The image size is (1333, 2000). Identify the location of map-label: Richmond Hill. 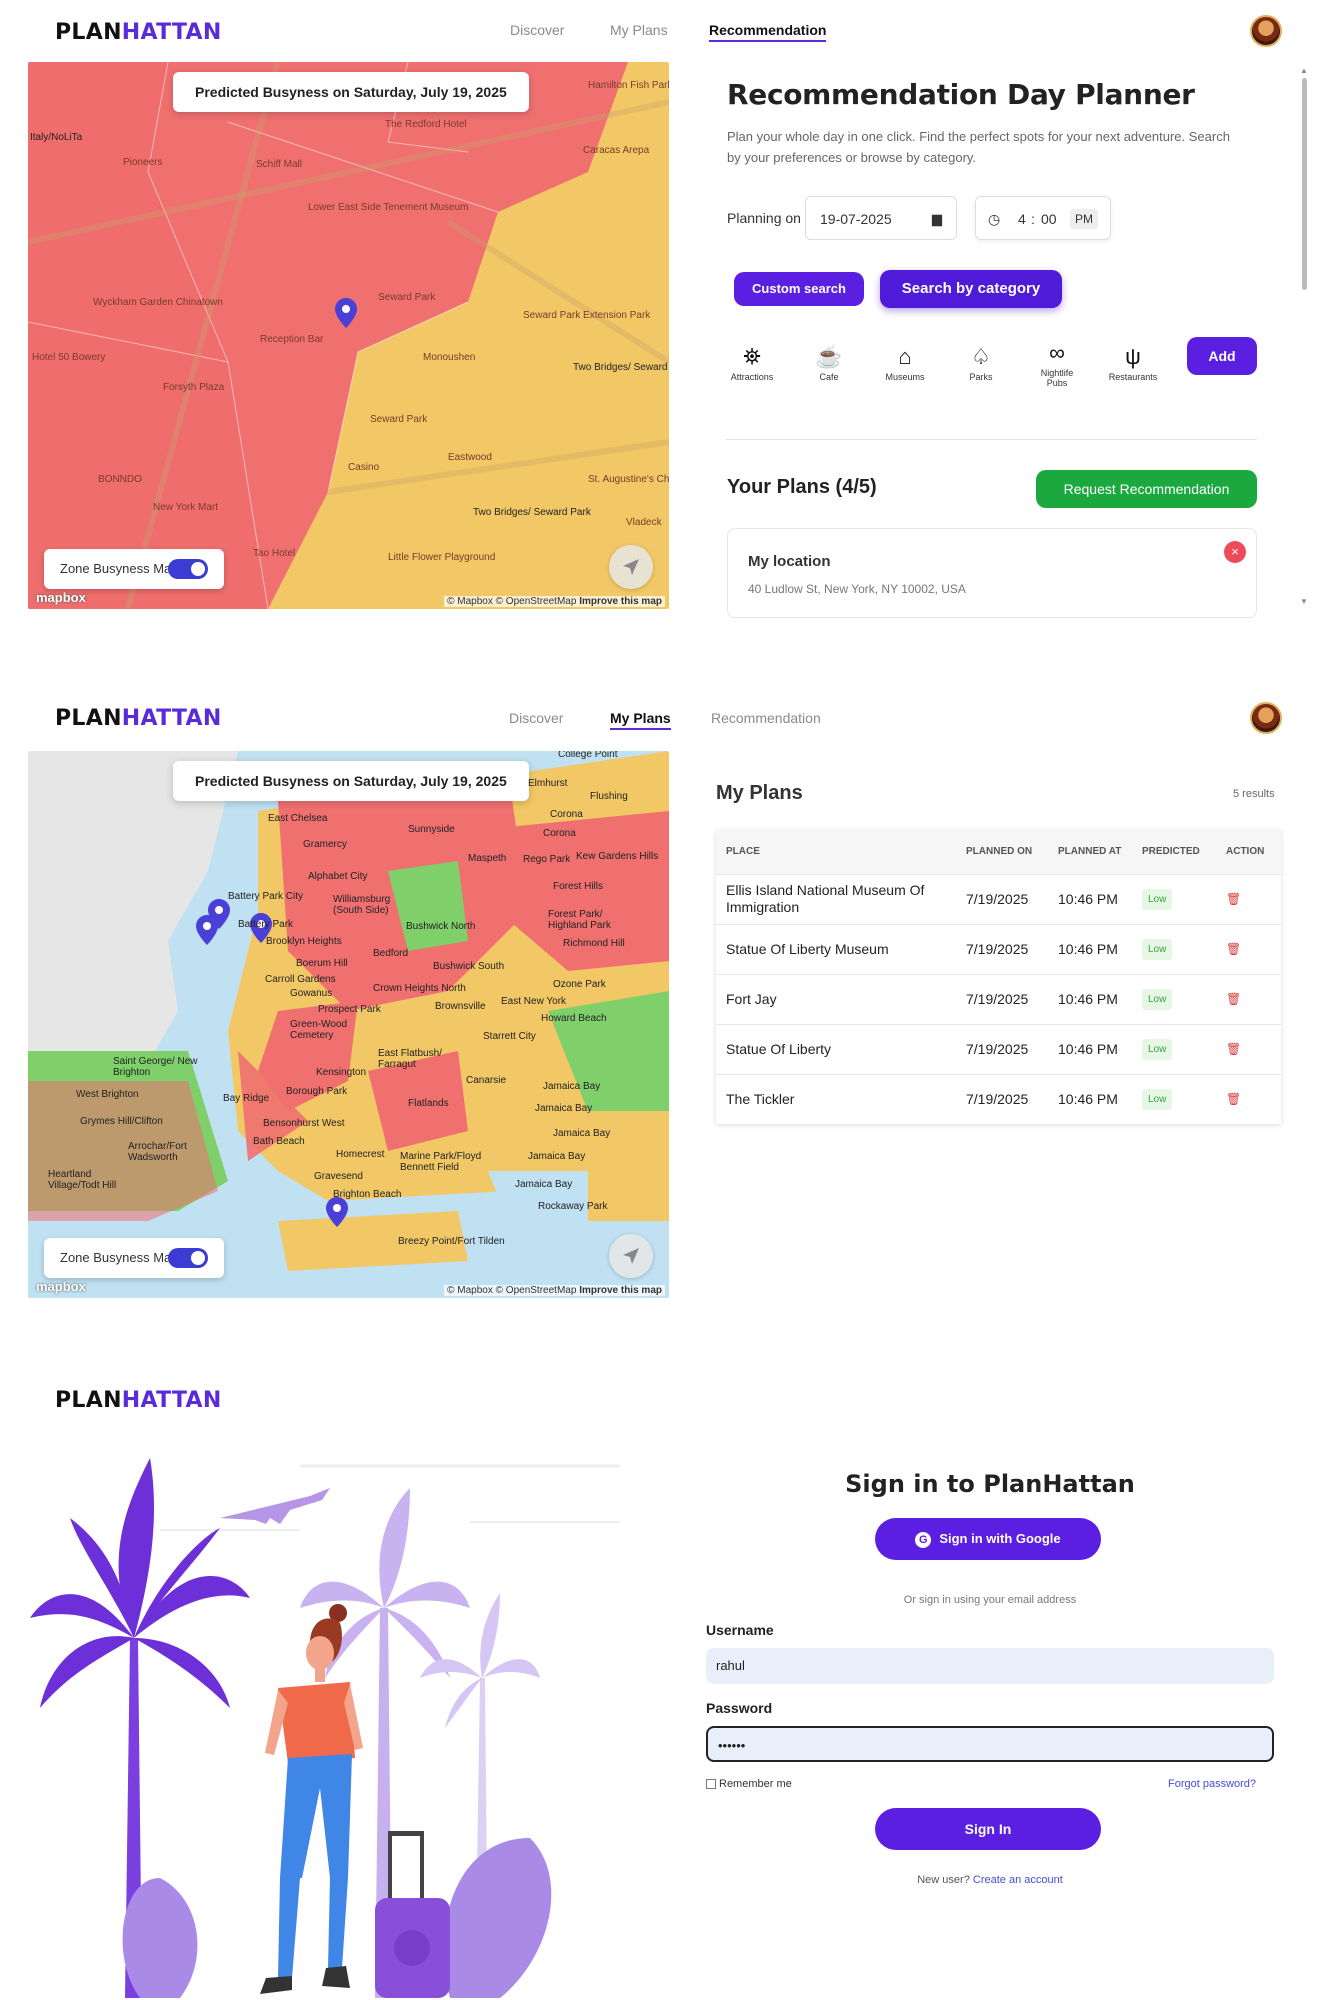
(594, 943).